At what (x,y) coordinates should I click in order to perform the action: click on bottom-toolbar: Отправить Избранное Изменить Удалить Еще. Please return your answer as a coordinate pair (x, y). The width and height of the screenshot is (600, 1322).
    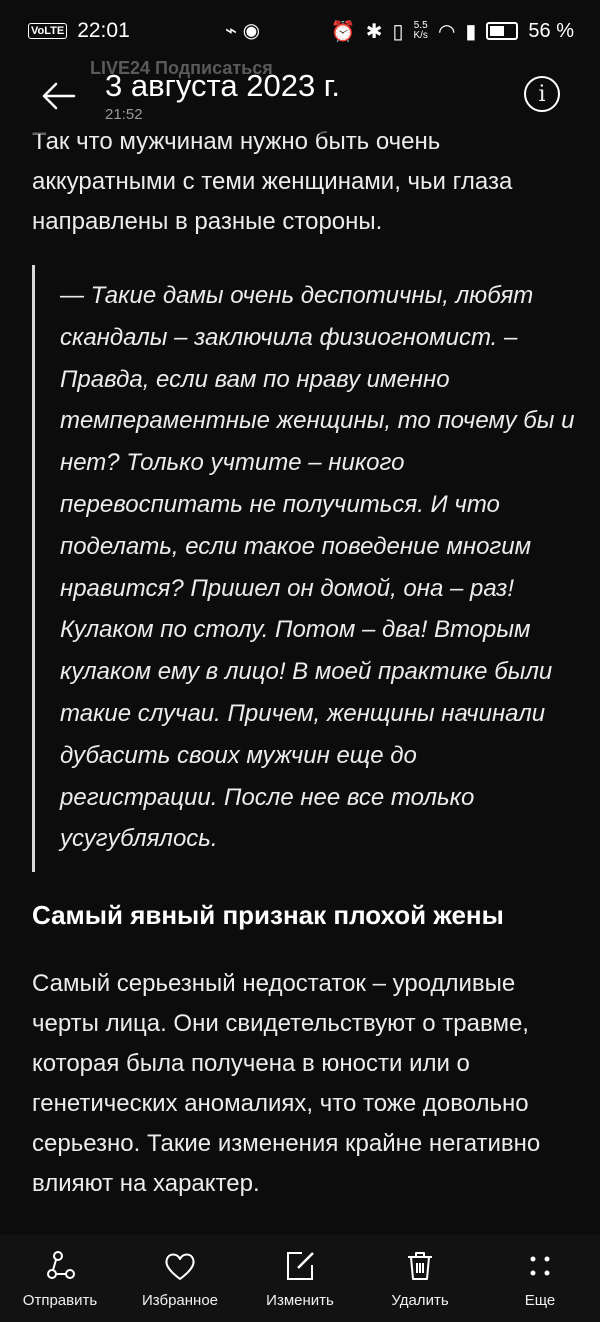
    Looking at the image, I should click on (300, 1278).